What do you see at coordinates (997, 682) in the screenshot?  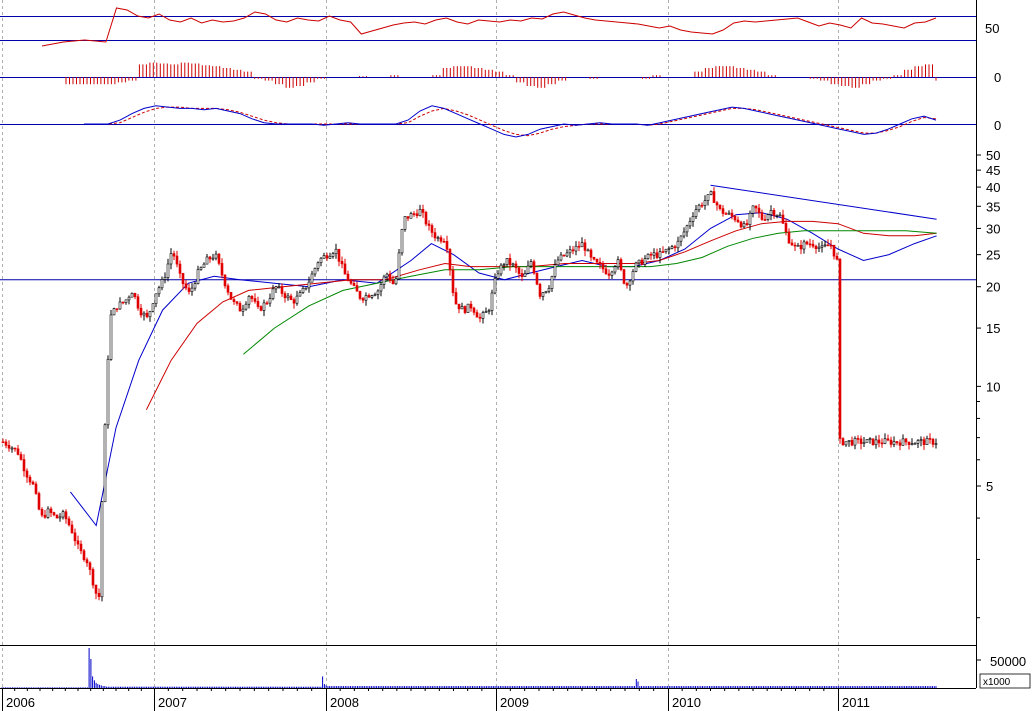 I see `volume-unit-label: x1000` at bounding box center [997, 682].